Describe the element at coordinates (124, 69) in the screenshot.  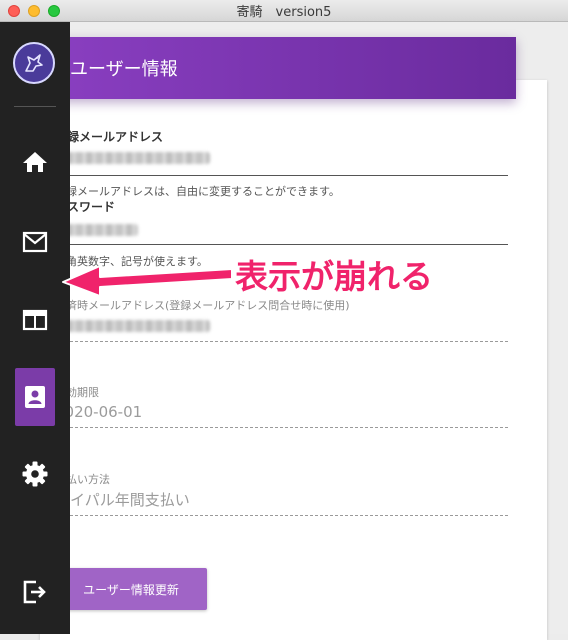
I see `card-title: ユーザー情報` at that location.